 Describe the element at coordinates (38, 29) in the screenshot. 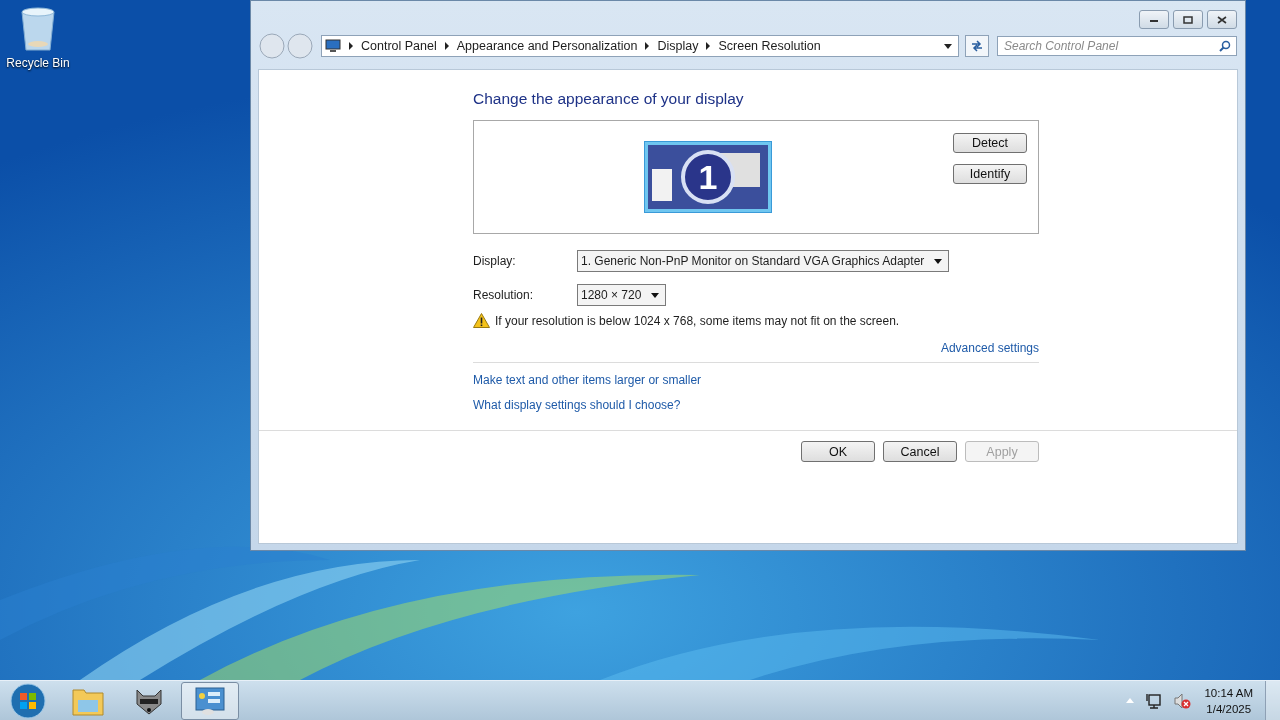

I see `recycle-bin-icon` at that location.